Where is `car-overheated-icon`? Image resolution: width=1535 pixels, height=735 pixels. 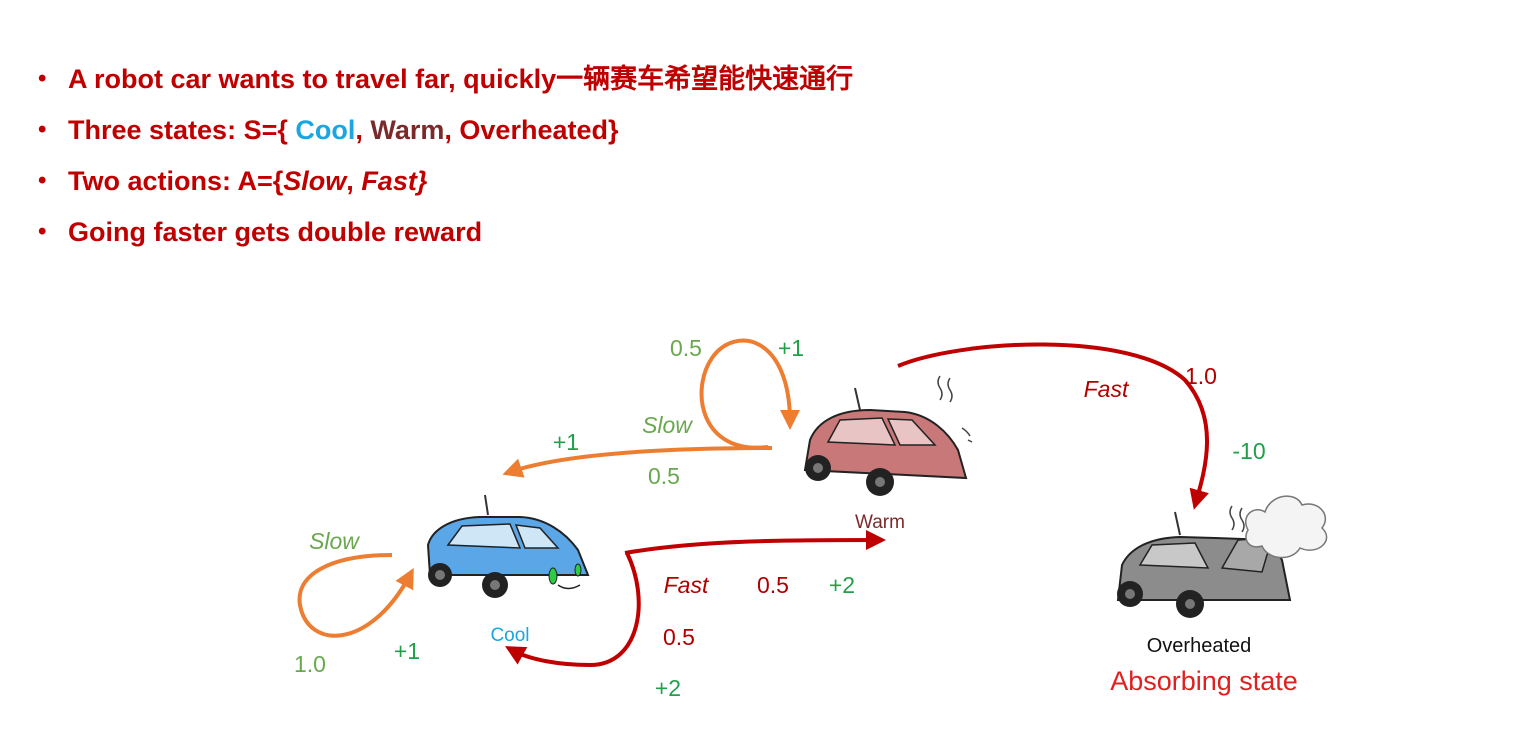
car-overheated-icon is located at coordinates (1222, 556).